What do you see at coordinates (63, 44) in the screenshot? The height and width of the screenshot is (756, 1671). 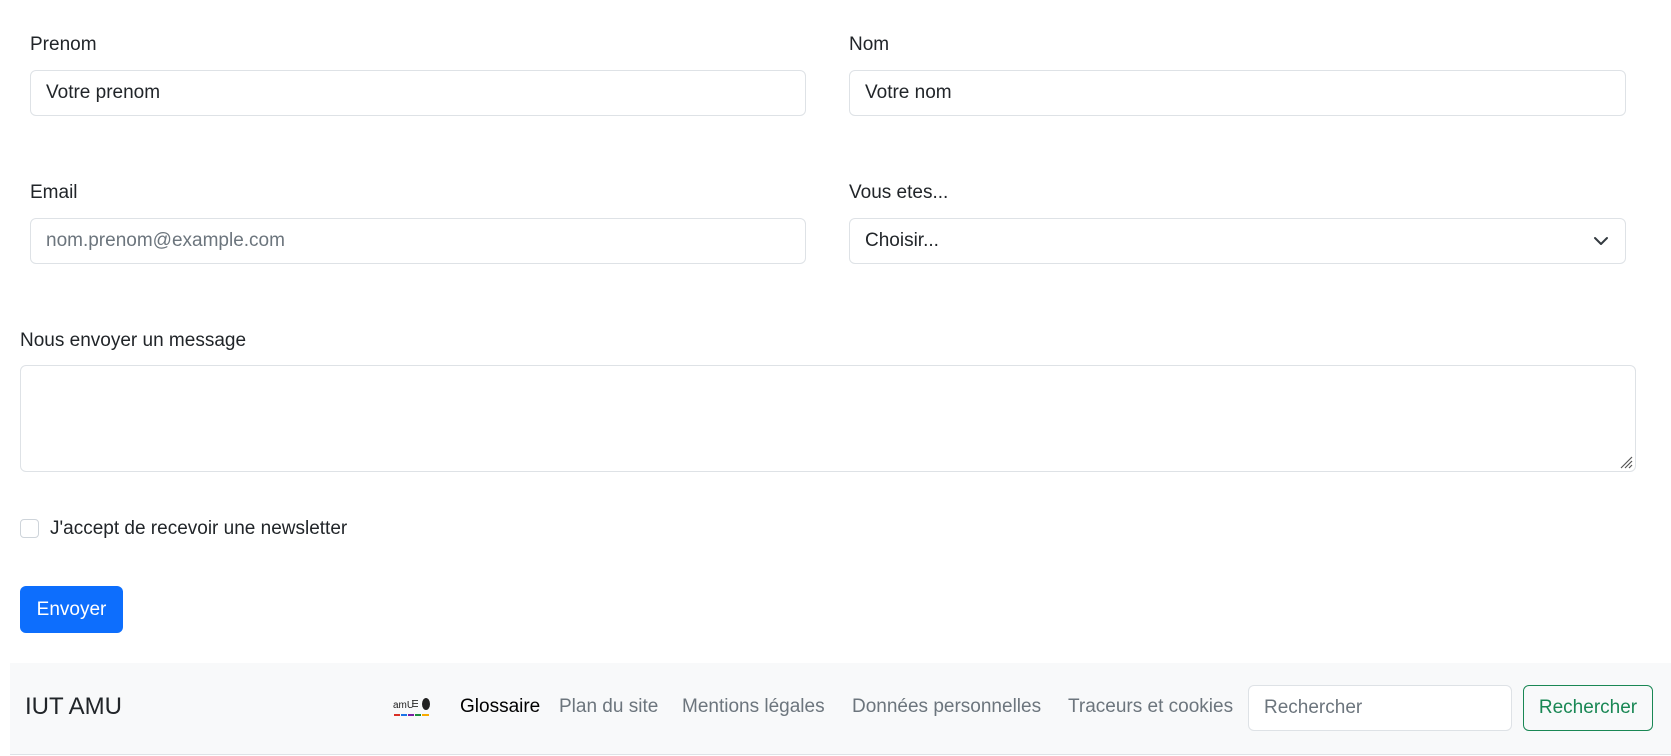 I see `prenom-label: Prenom` at bounding box center [63, 44].